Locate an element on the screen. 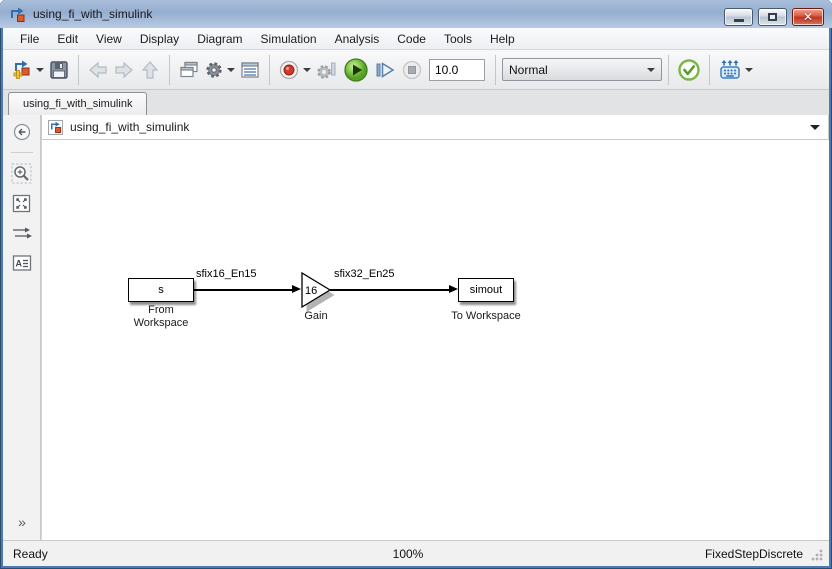 The width and height of the screenshot is (832, 569). signal-label-1: sfix16_En15 is located at coordinates (226, 274).